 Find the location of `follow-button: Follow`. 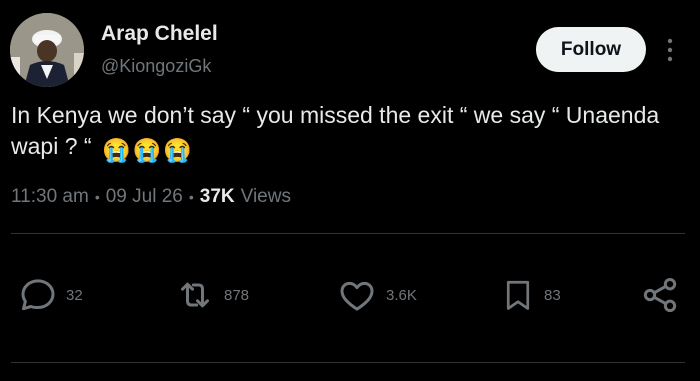

follow-button: Follow is located at coordinates (591, 49).